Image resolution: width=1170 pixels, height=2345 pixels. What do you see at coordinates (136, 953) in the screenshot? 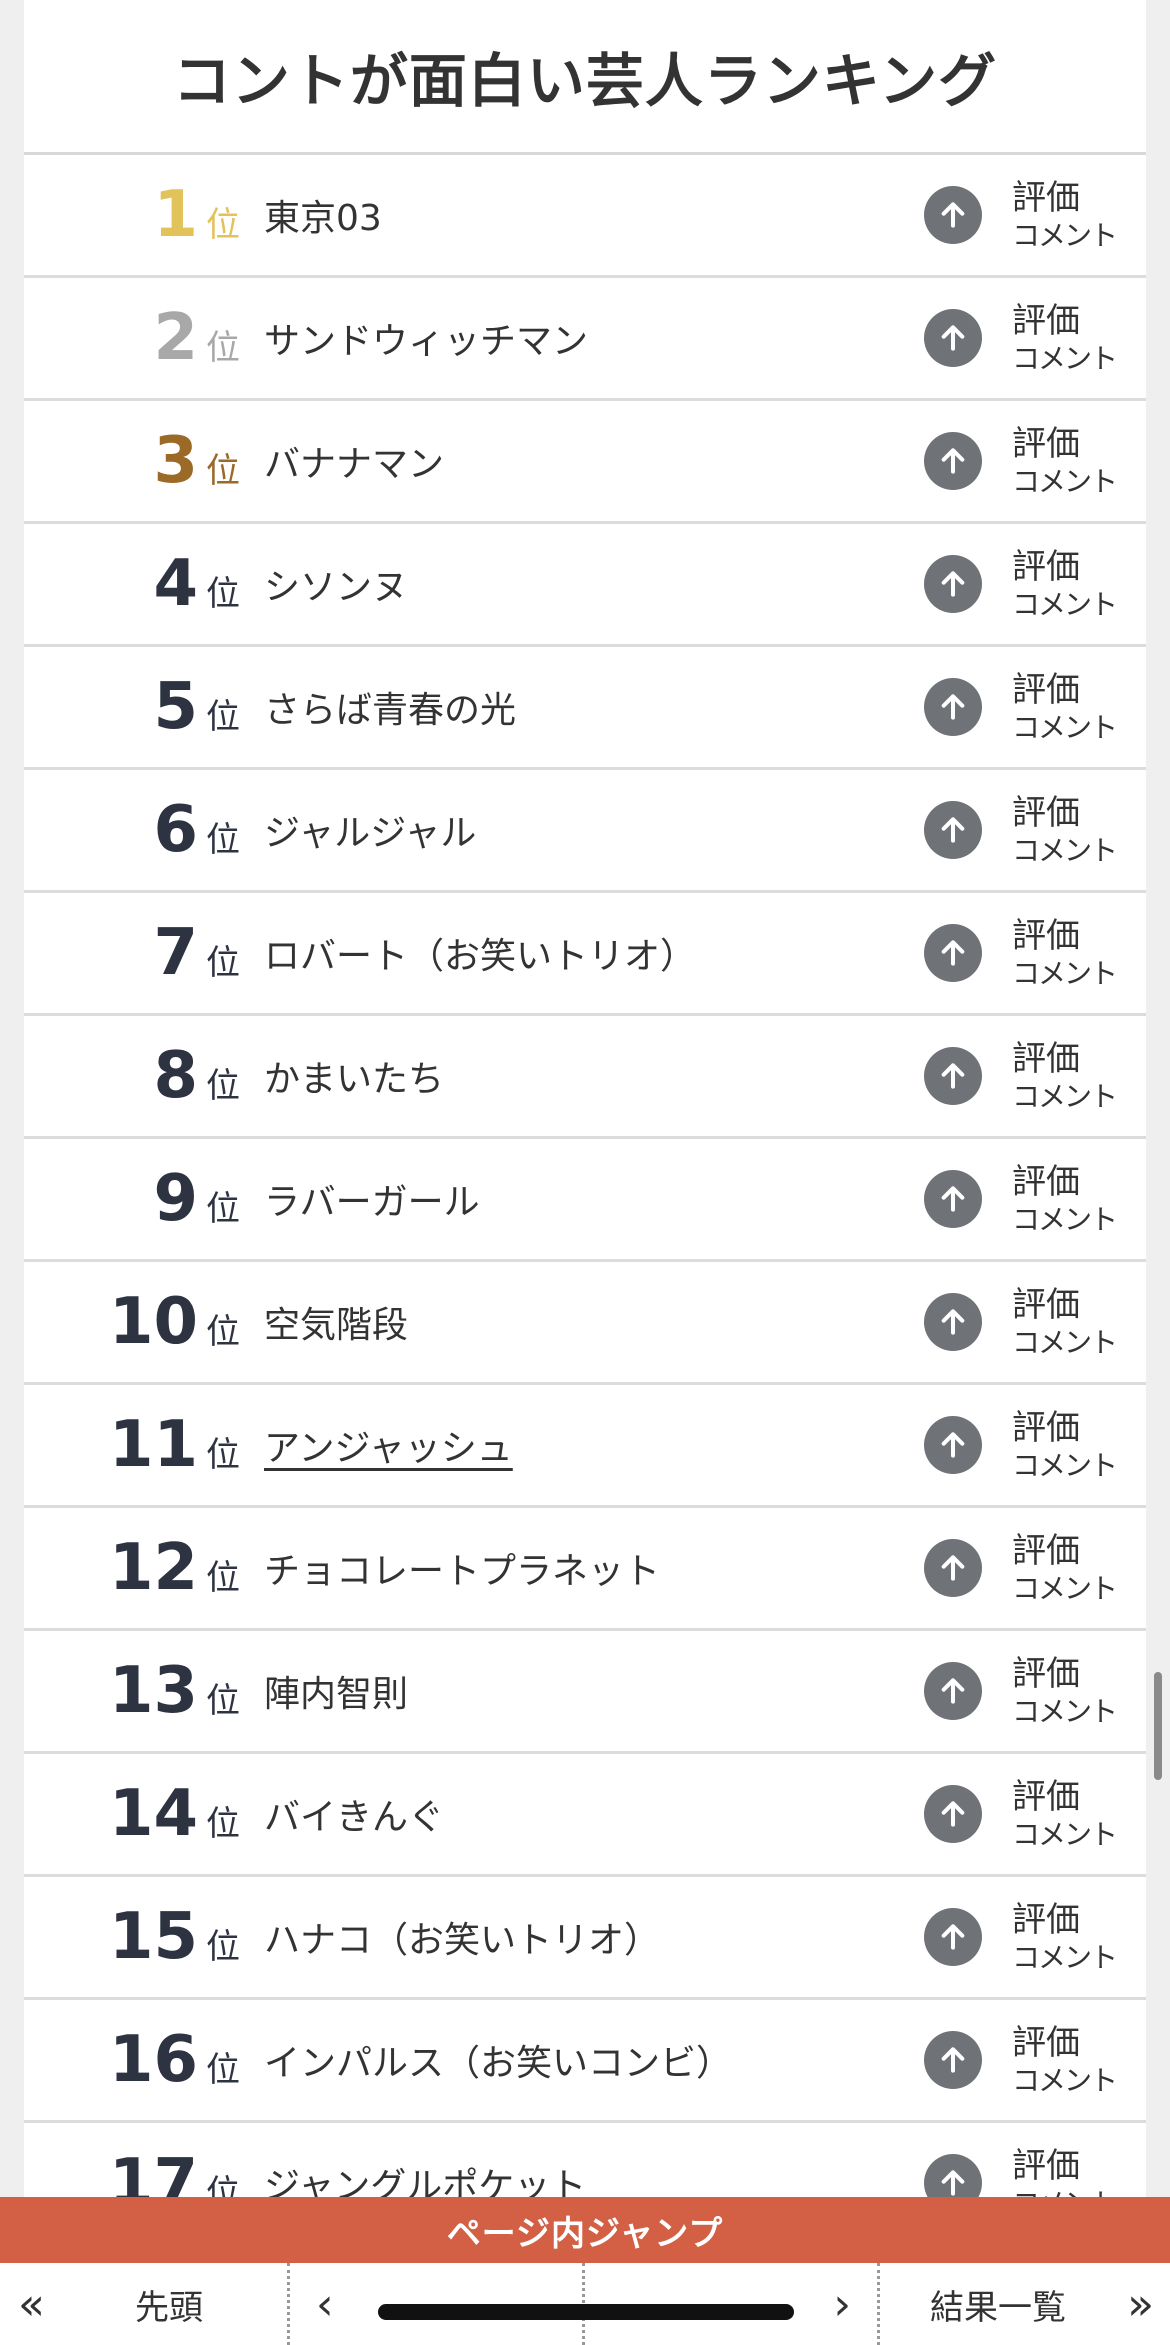
I see `rank-group: 7 位` at bounding box center [136, 953].